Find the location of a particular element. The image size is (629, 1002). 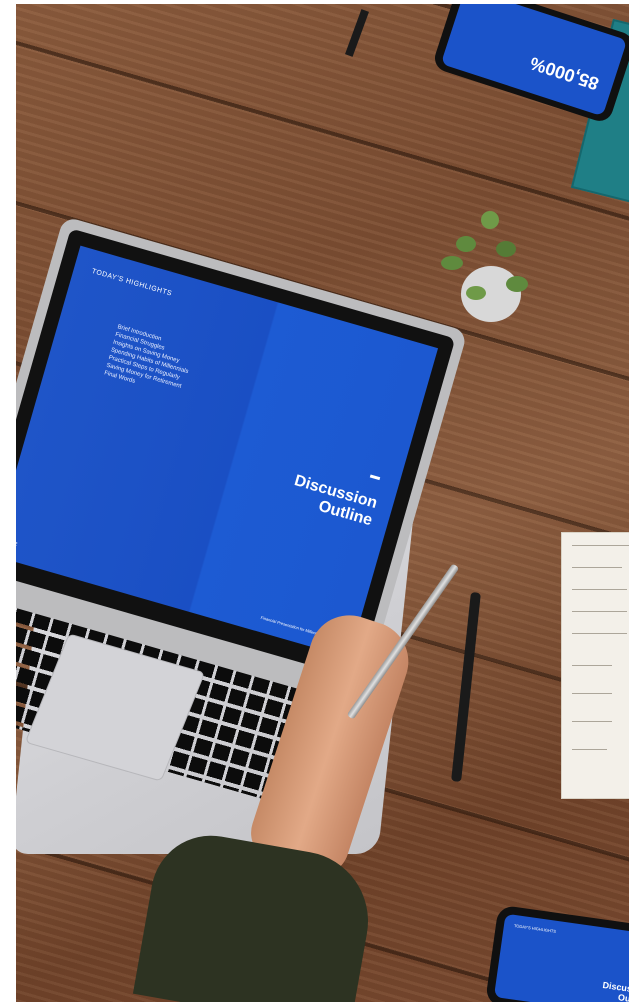

black-pen is located at coordinates (466, 687).